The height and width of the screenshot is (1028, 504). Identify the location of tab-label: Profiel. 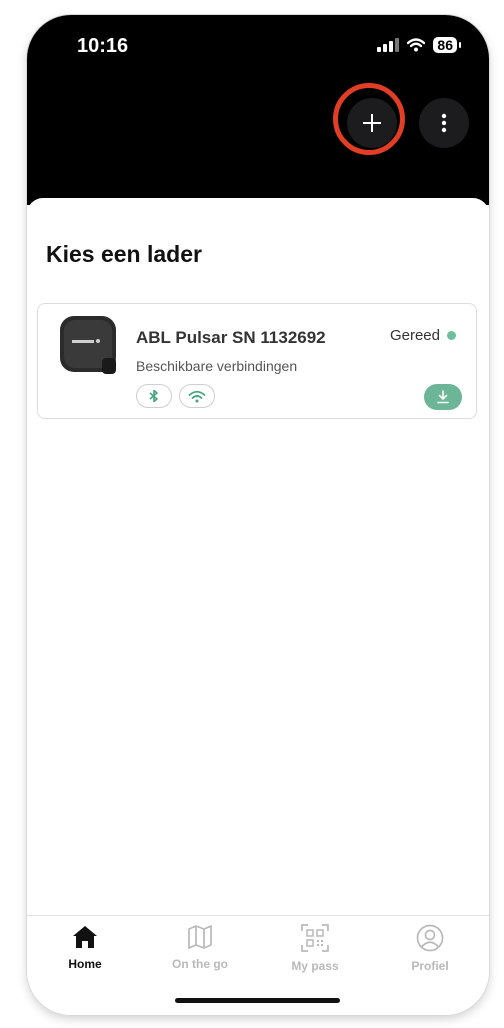
(430, 966).